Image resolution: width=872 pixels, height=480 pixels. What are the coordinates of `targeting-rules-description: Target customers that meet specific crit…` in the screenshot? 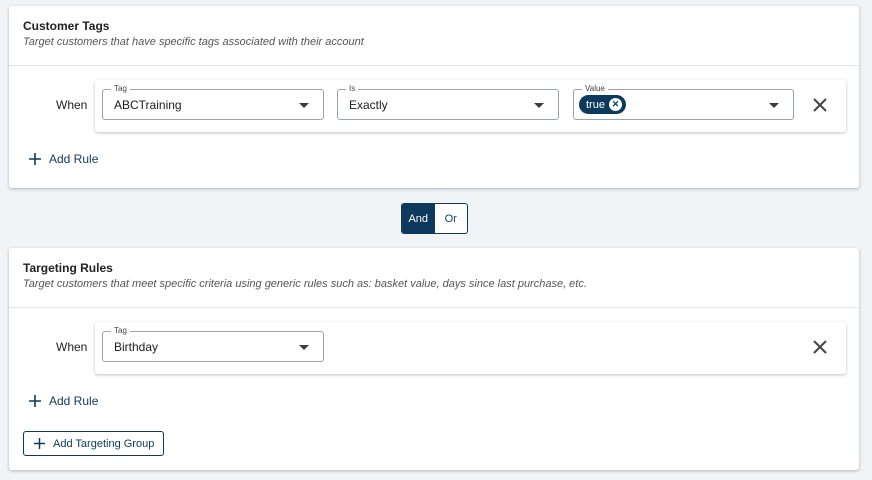 It's located at (305, 284).